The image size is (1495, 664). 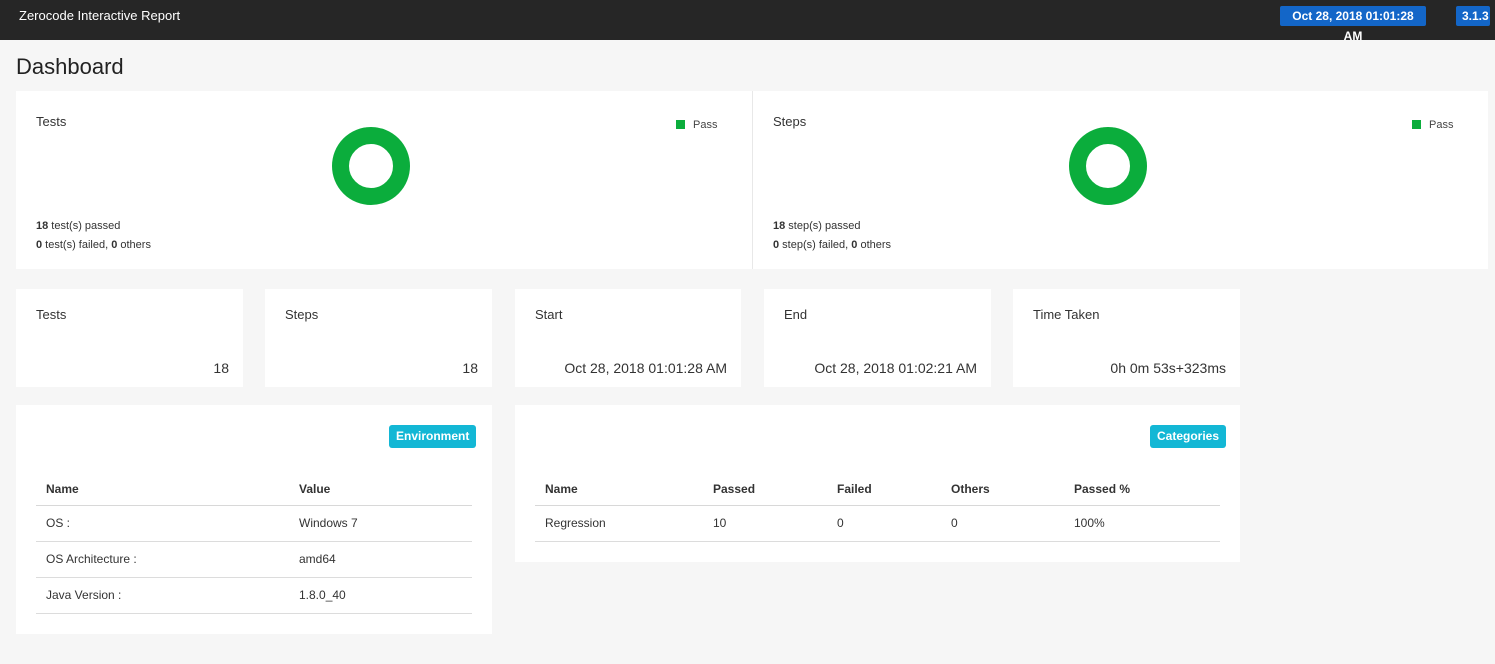 What do you see at coordinates (628, 338) in the screenshot?
I see `stat-card-start: Start Oct 28, 2018 01:01:28 AM` at bounding box center [628, 338].